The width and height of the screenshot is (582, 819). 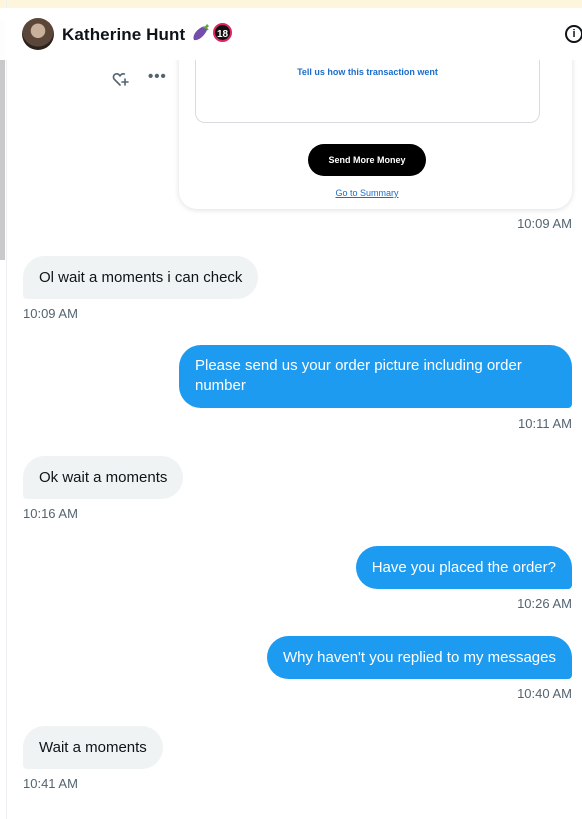 What do you see at coordinates (103, 477) in the screenshot?
I see `incoming-message: Ok wait a moments` at bounding box center [103, 477].